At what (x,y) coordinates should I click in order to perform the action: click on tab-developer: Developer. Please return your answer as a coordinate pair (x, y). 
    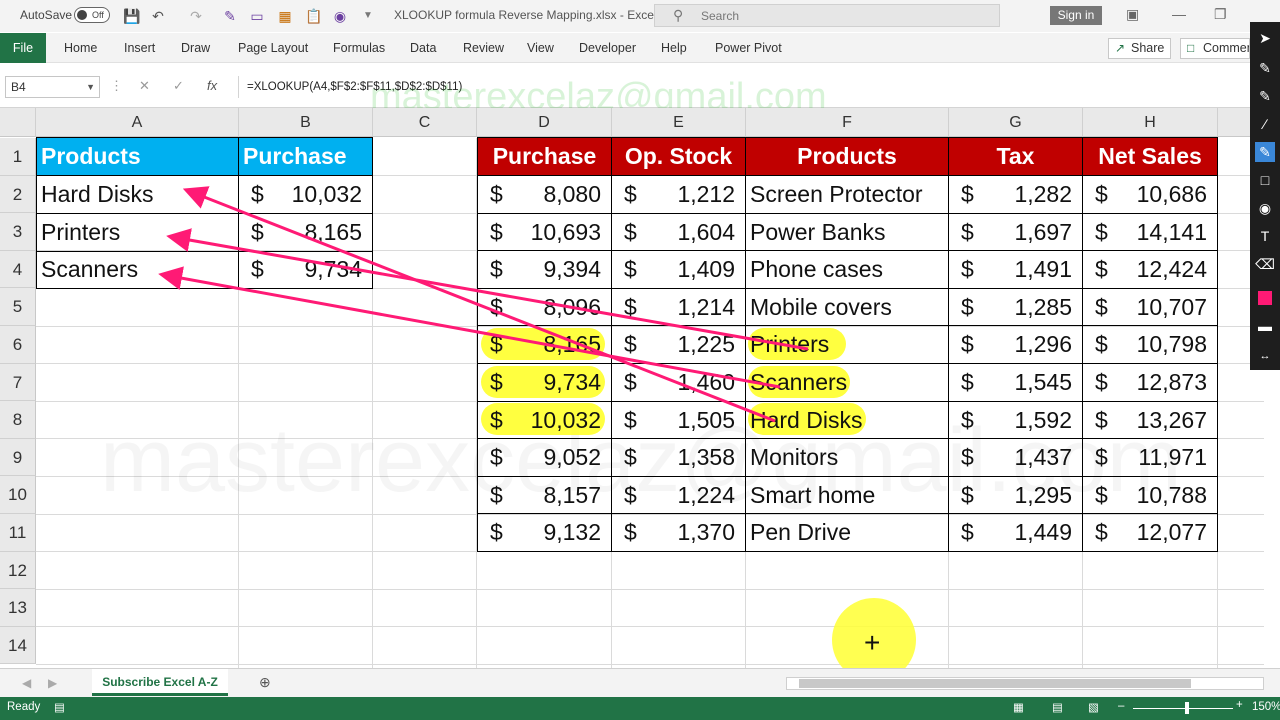
    Looking at the image, I should click on (607, 48).